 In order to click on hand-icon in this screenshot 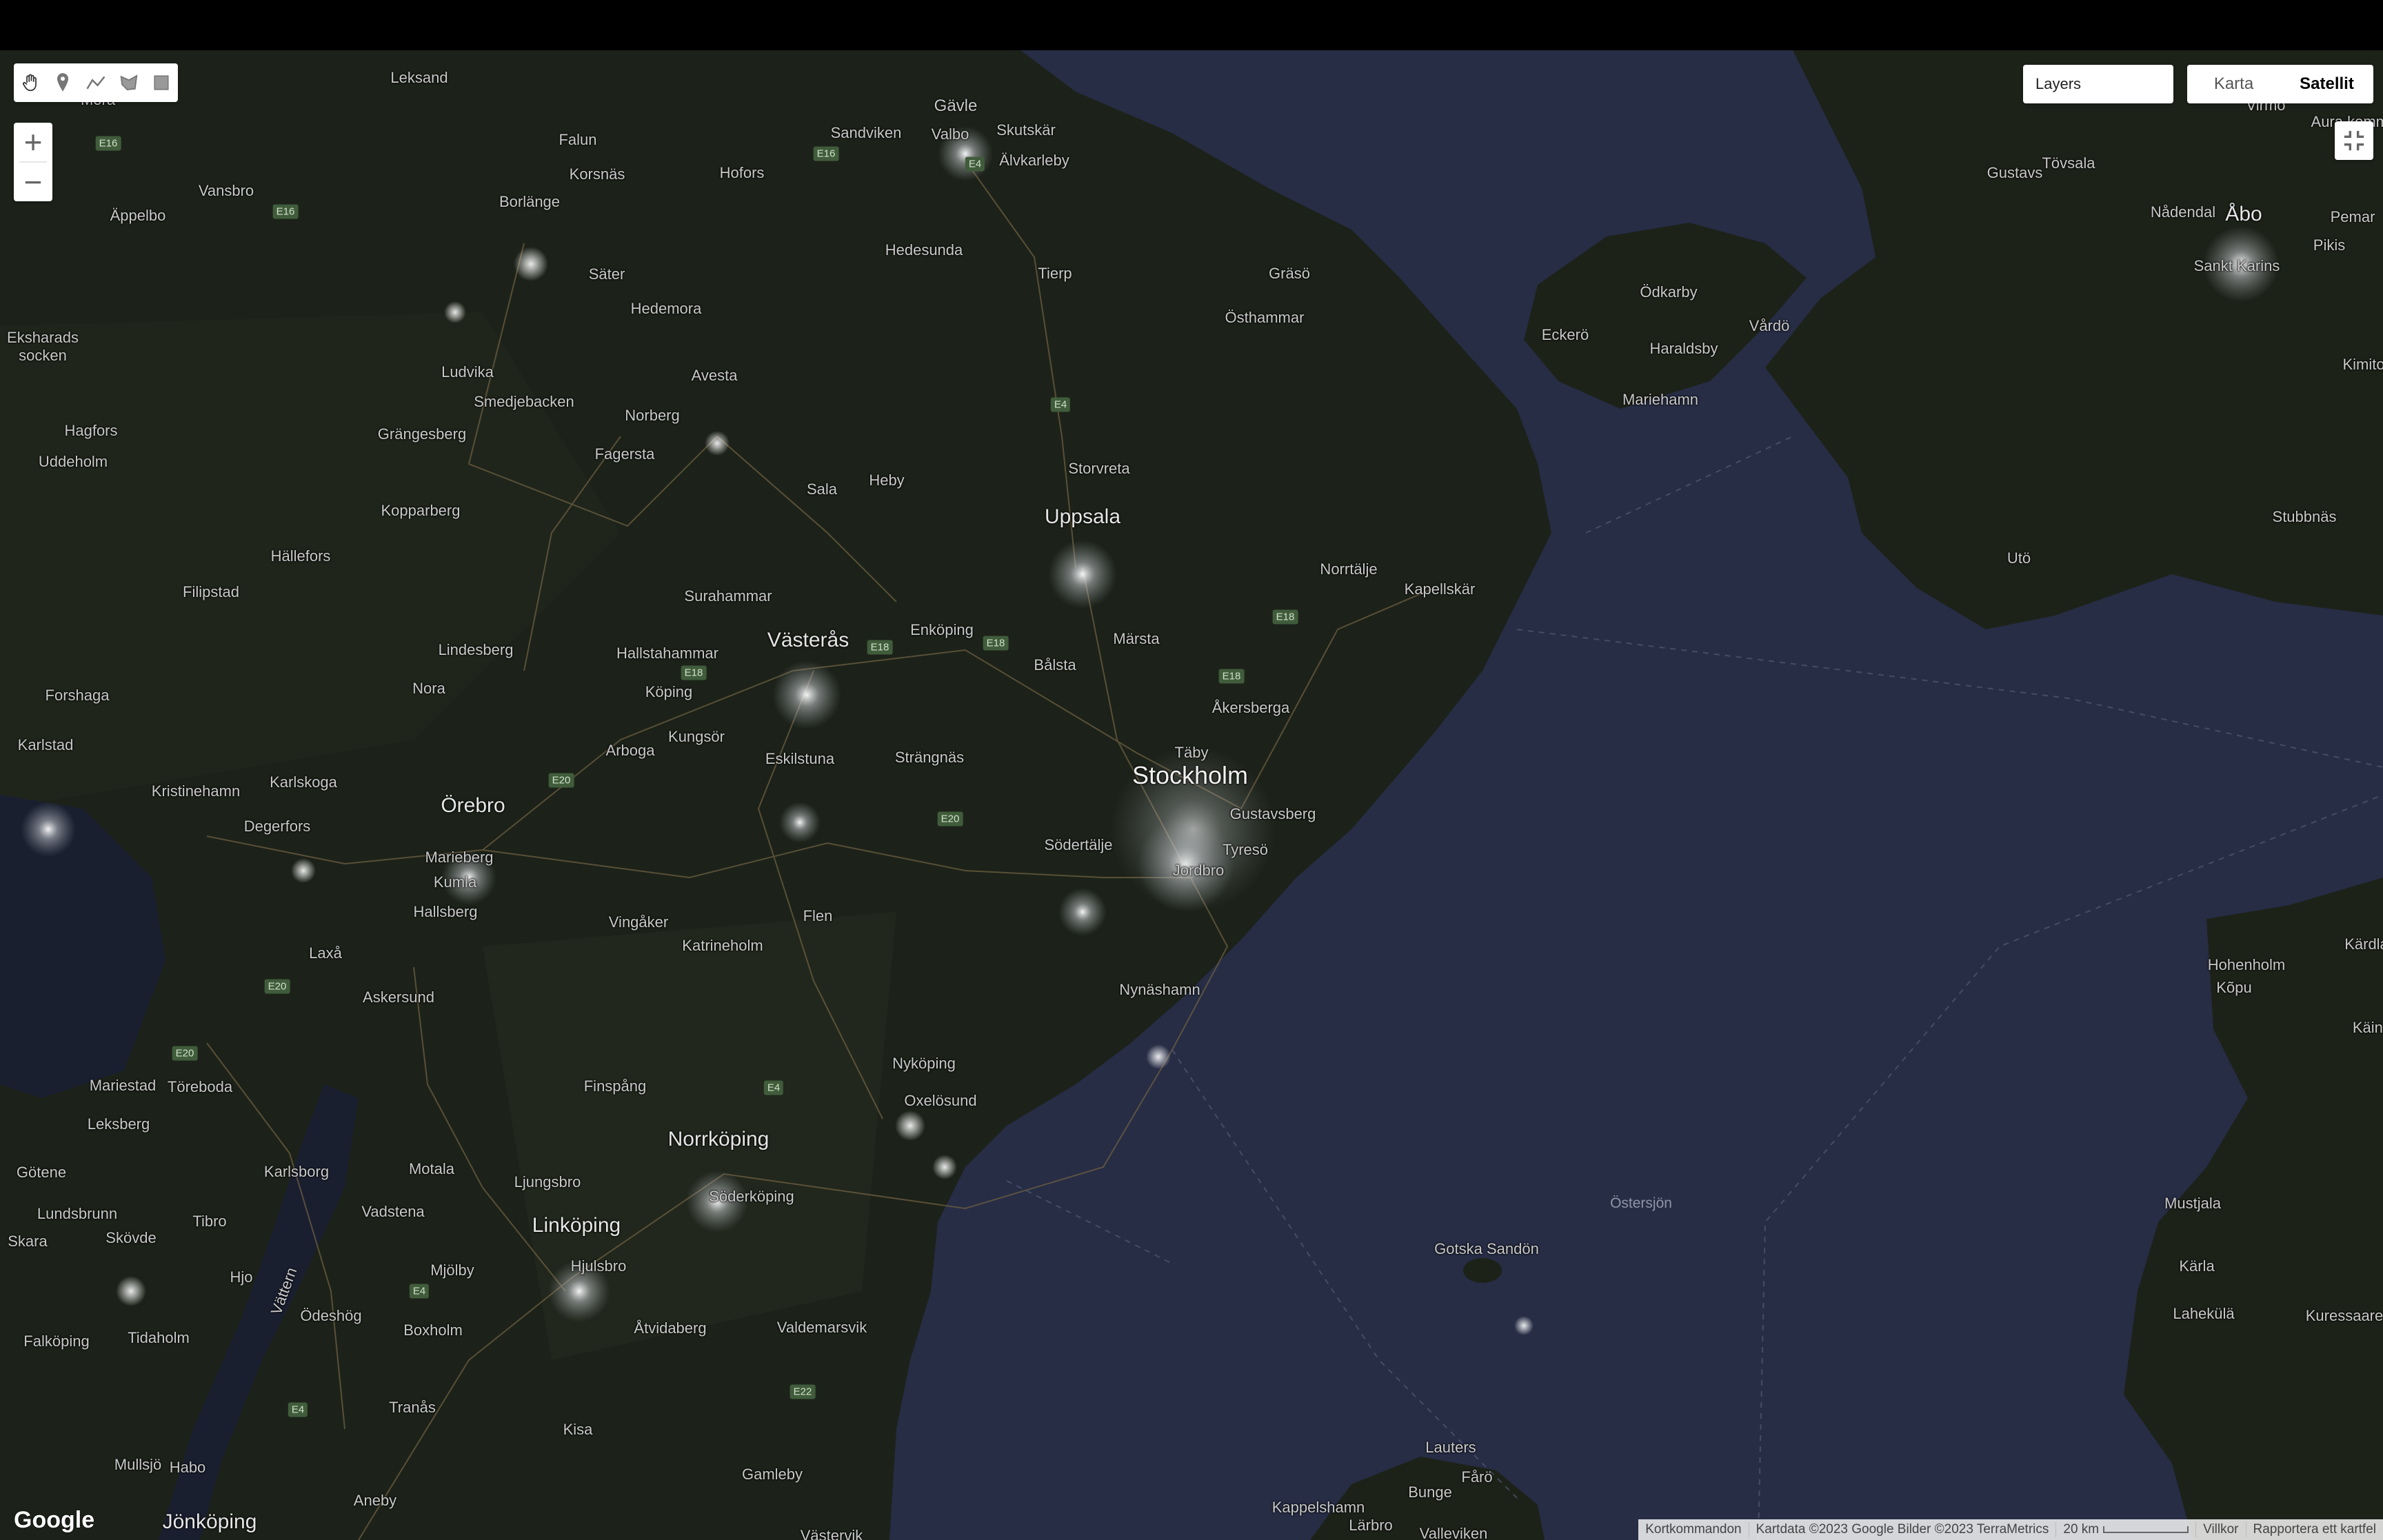, I will do `click(30, 83)`.